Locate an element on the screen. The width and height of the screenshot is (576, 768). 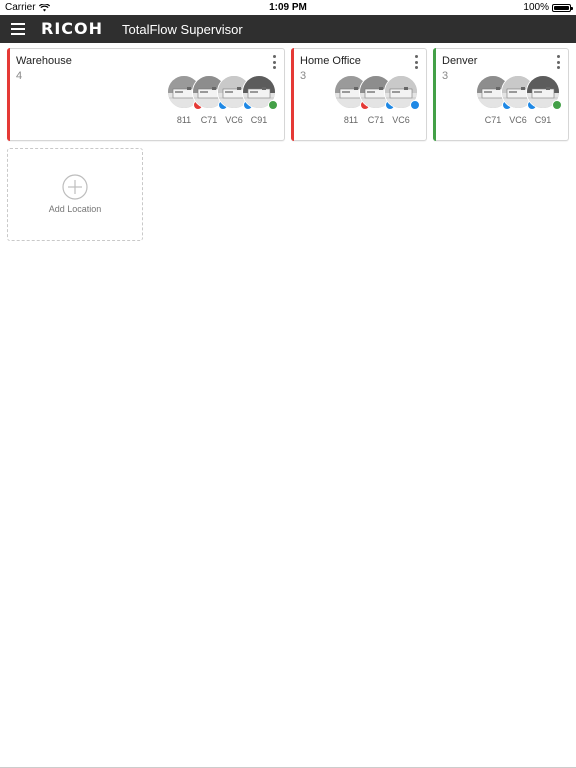
location-card: Home Office 3 811 C71 VC6 is located at coordinates (359, 94).